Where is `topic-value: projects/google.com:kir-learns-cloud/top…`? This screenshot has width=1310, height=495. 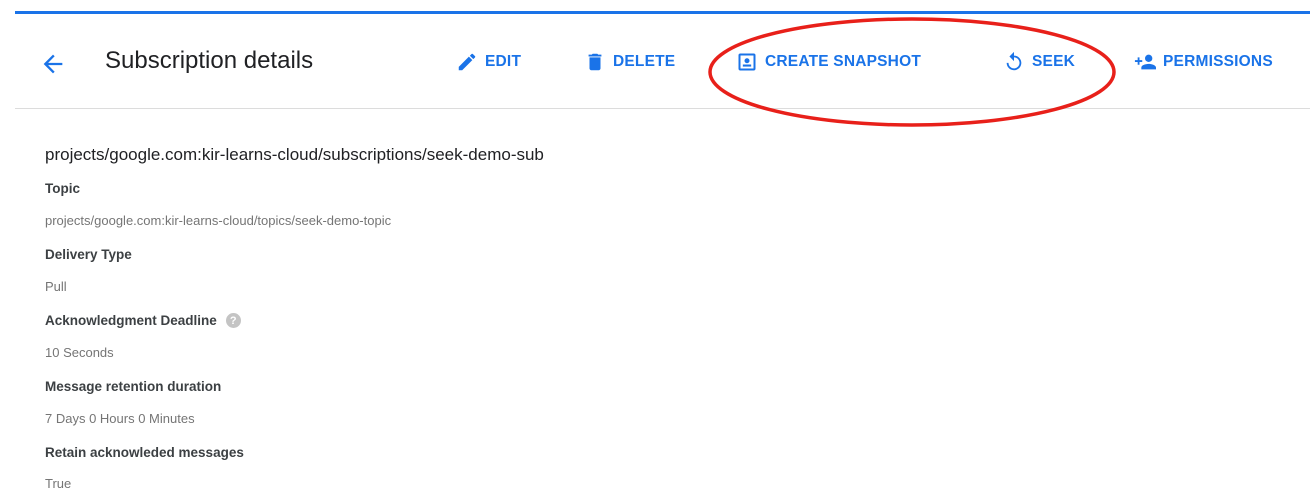
topic-value: projects/google.com:kir-learns-cloud/top… is located at coordinates (218, 220).